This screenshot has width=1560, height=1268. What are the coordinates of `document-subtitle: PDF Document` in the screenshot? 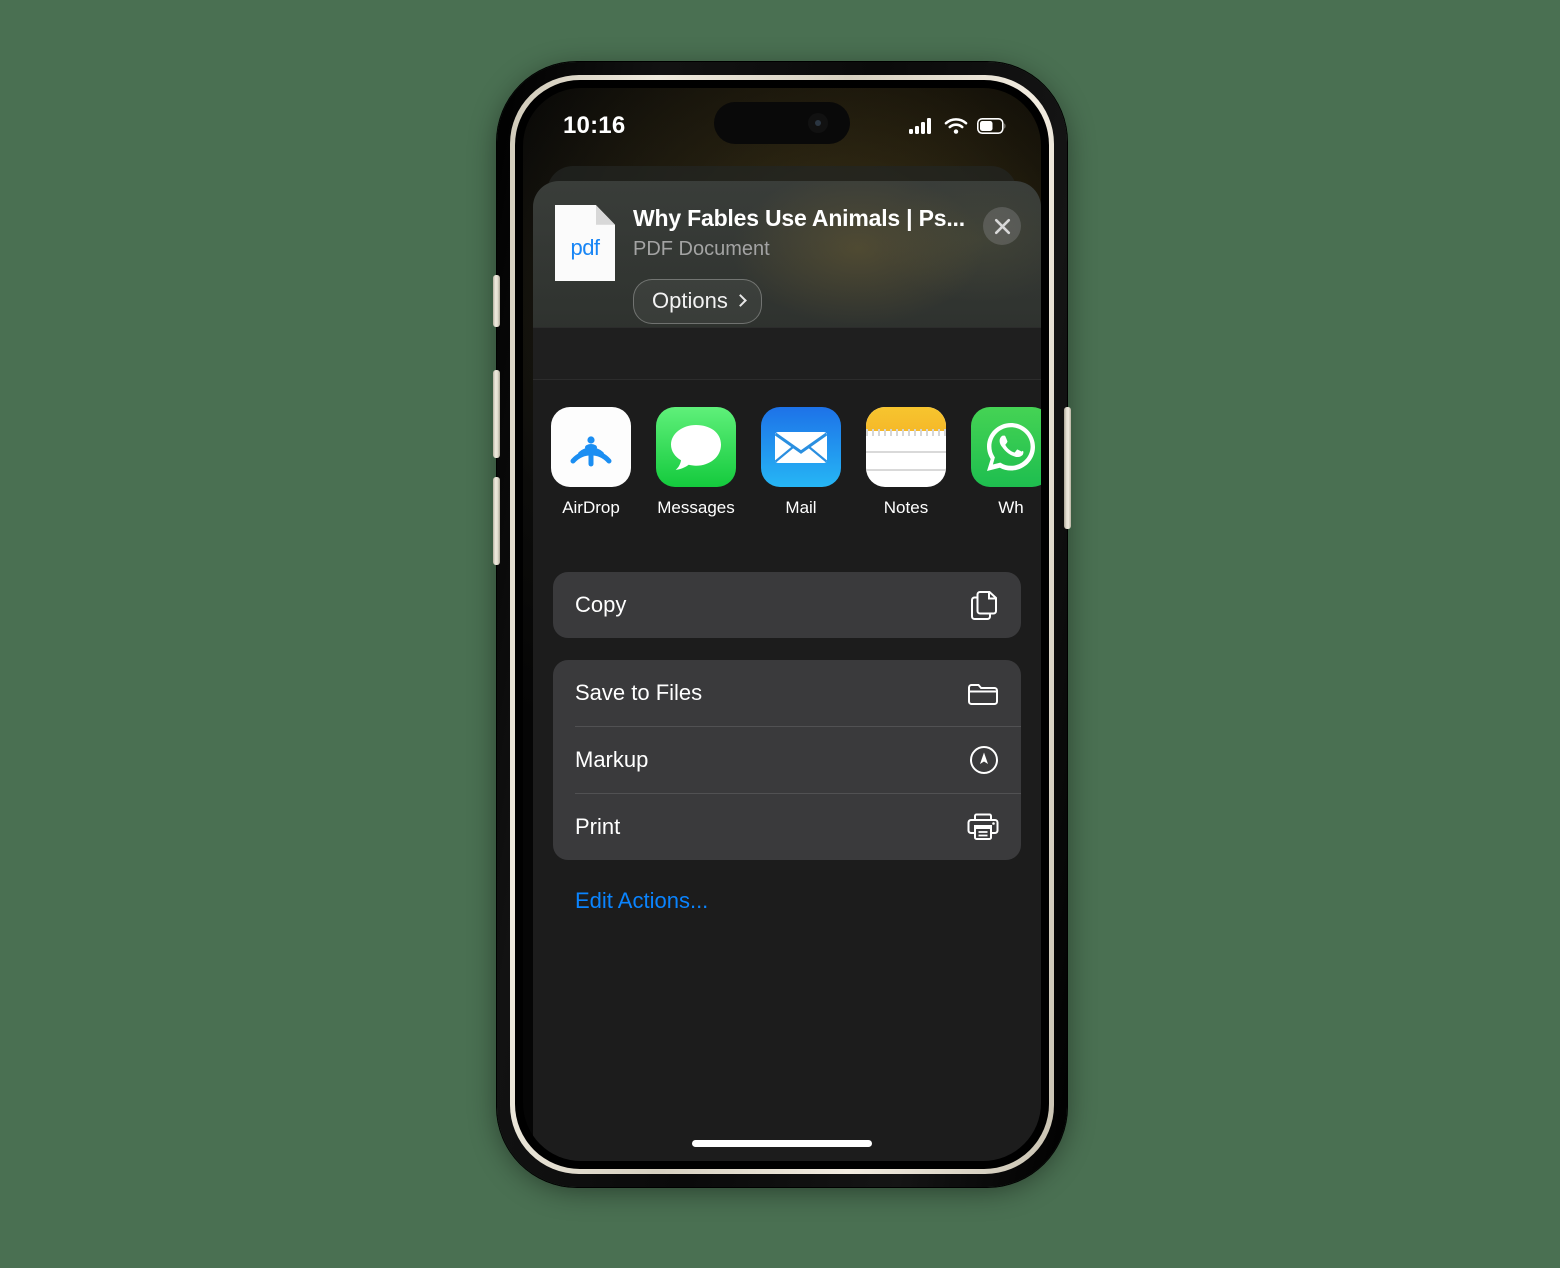 It's located at (701, 249).